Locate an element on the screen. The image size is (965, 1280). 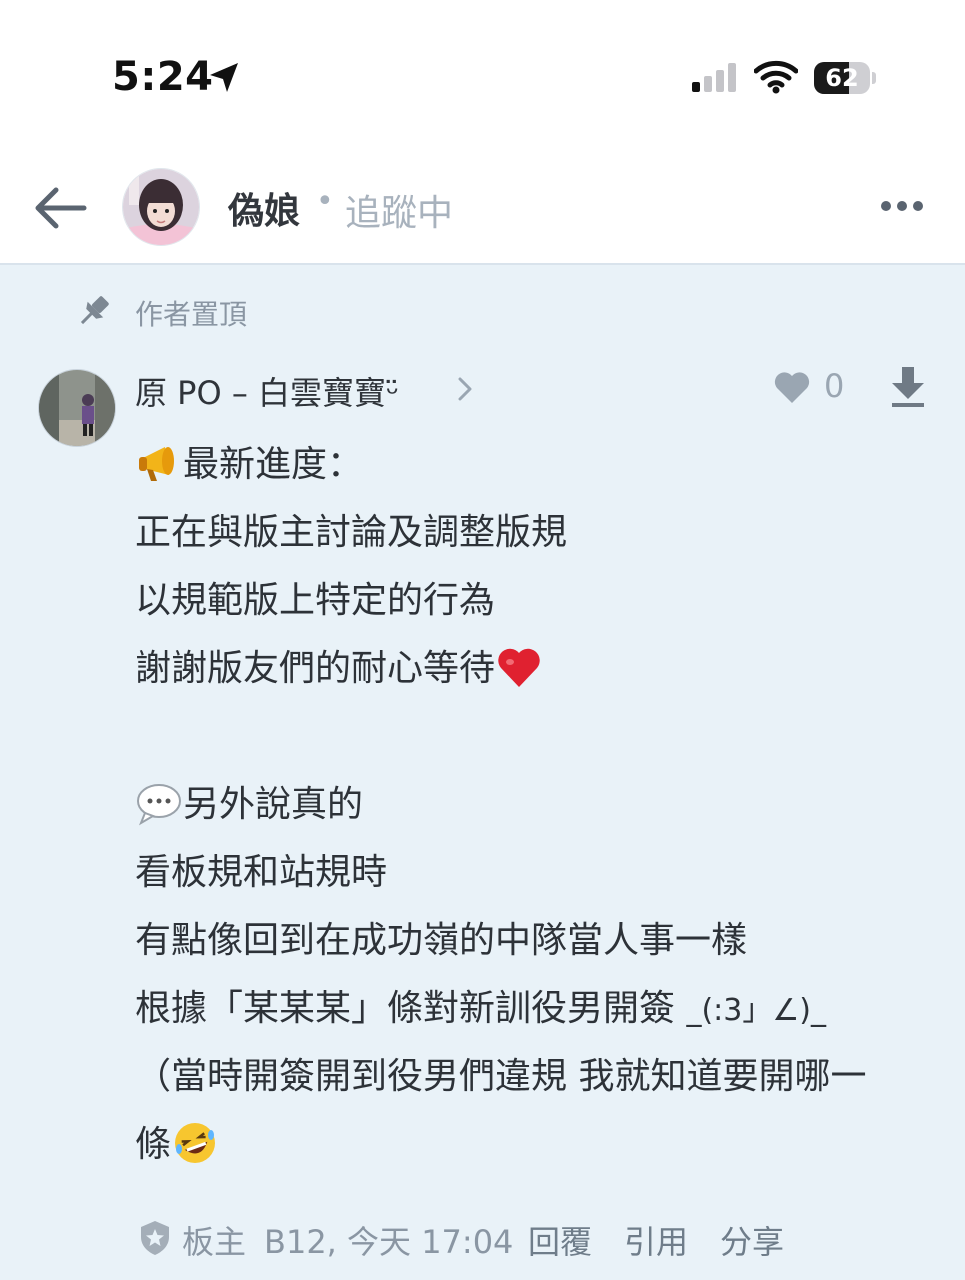
board-avatar is located at coordinates (161, 207).